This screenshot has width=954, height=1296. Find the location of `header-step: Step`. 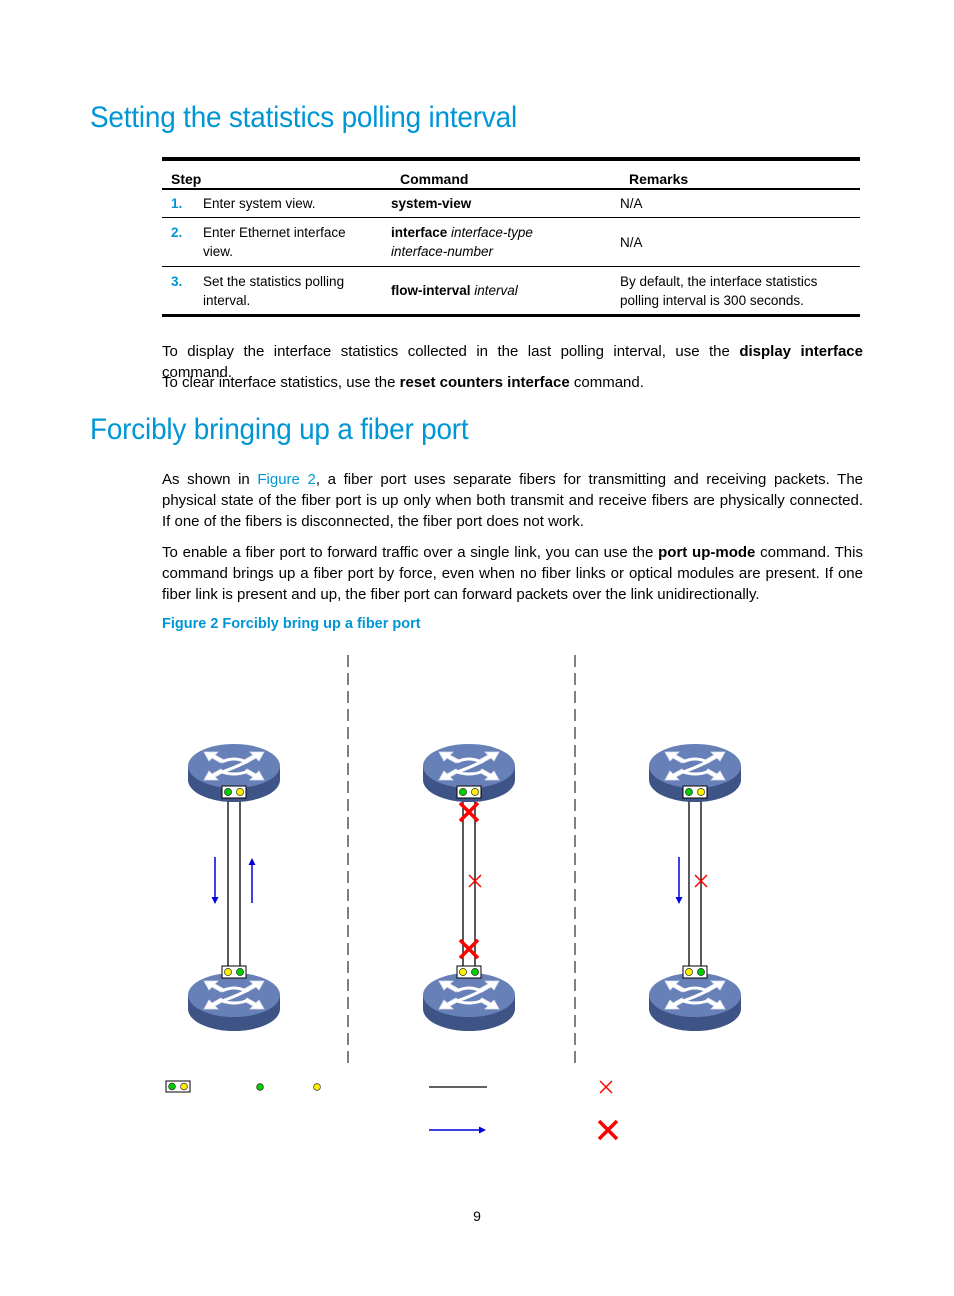

header-step: Step is located at coordinates (276, 173).